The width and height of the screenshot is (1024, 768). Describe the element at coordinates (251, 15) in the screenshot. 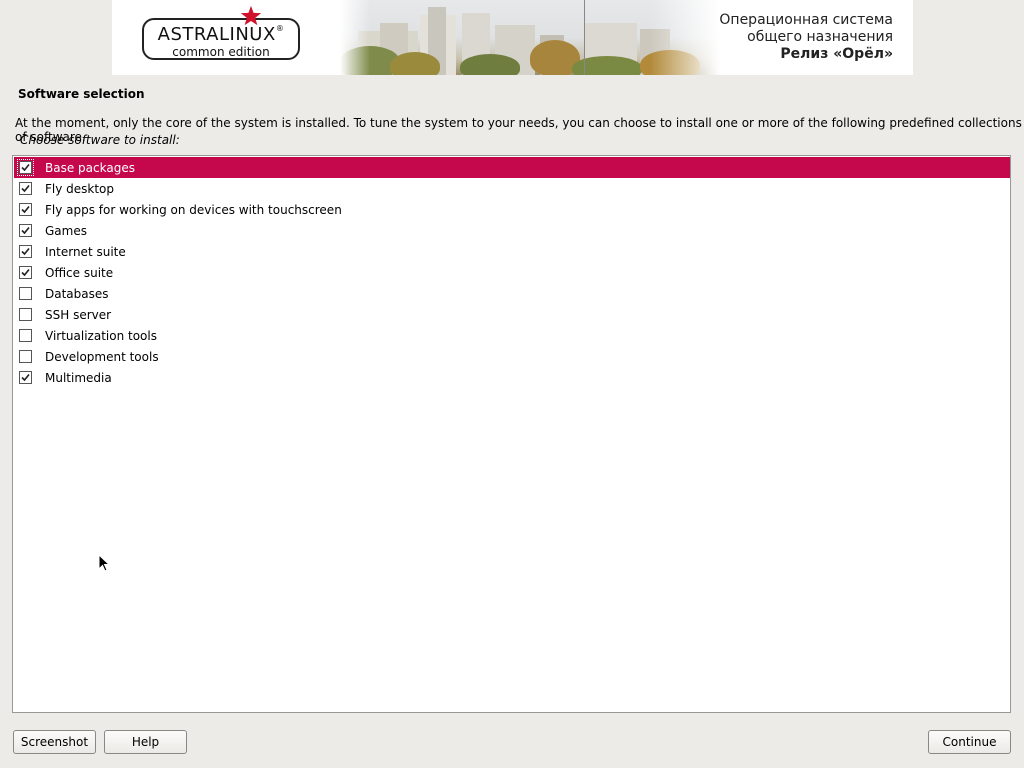

I see `red-star-icon` at that location.